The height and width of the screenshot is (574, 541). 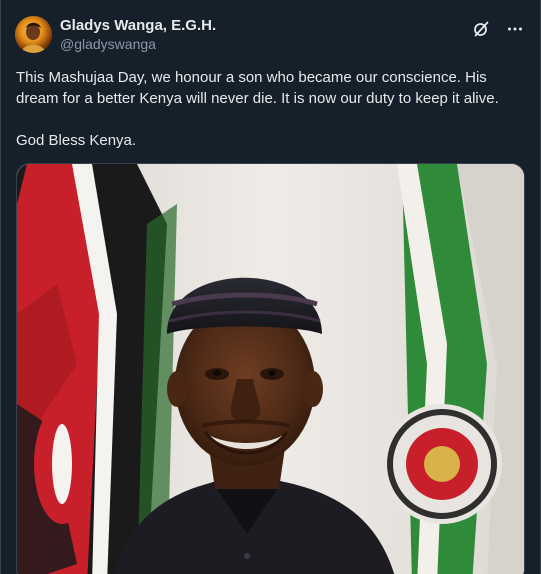 I want to click on author-display-name: Gladys Wanga, E.G.H., so click(x=138, y=25).